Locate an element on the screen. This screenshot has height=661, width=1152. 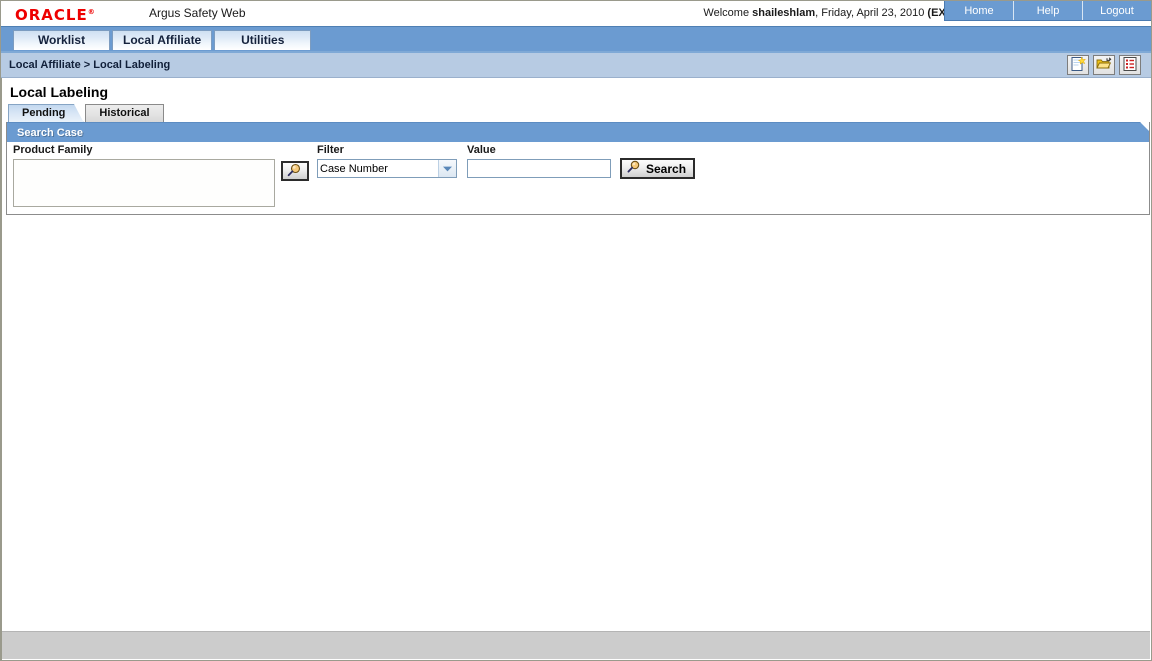
subtab-historical: Historical is located at coordinates (124, 113).